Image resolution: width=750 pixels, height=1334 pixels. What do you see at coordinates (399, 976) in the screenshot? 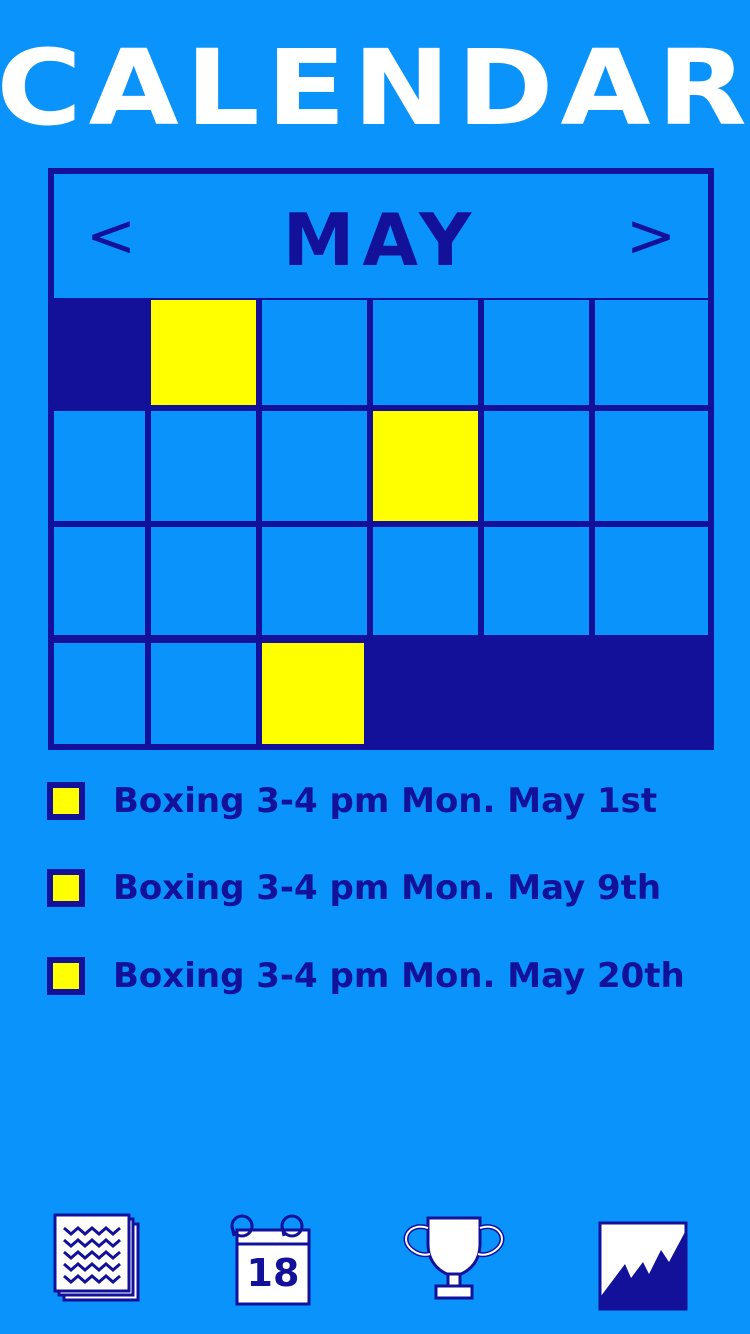
I see `event-label: Boxing 3-4 pm Mon. May 20th` at bounding box center [399, 976].